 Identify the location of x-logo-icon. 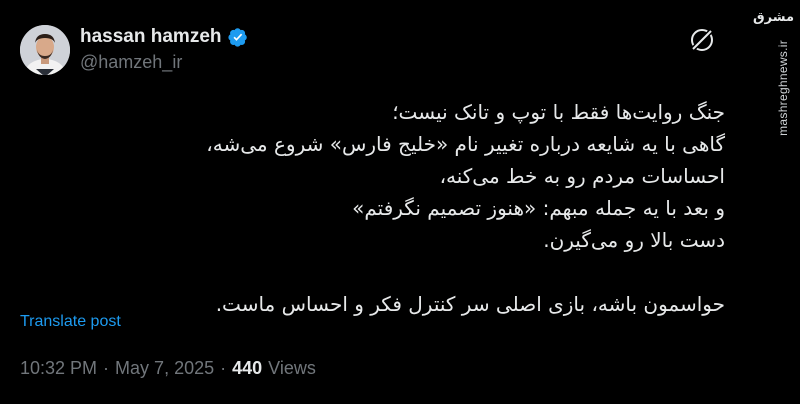
(702, 40).